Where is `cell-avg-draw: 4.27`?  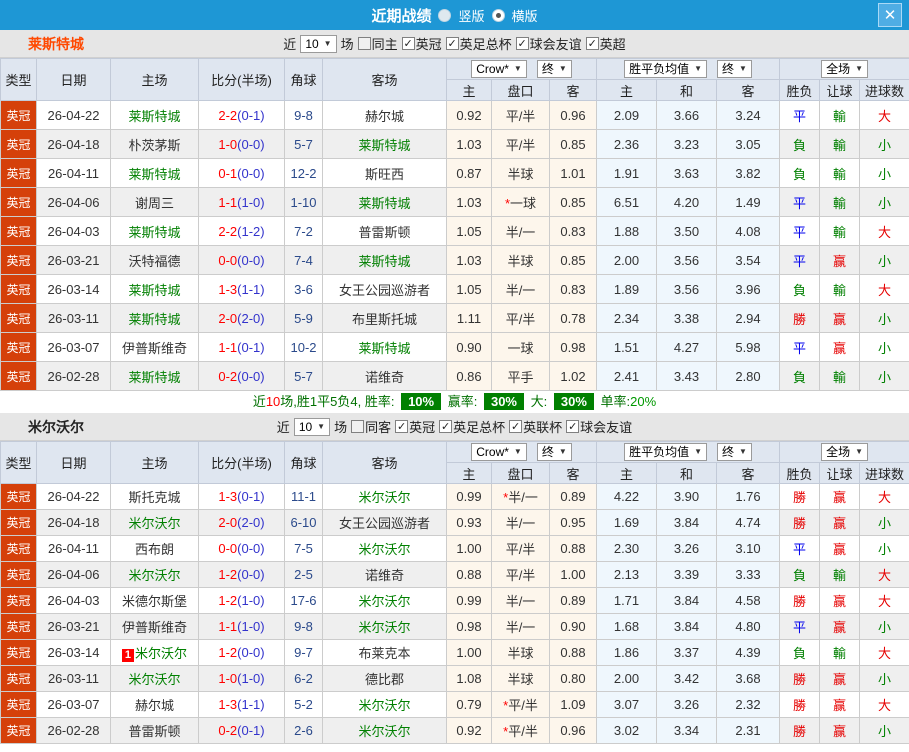
cell-avg-draw: 4.27 is located at coordinates (686, 347).